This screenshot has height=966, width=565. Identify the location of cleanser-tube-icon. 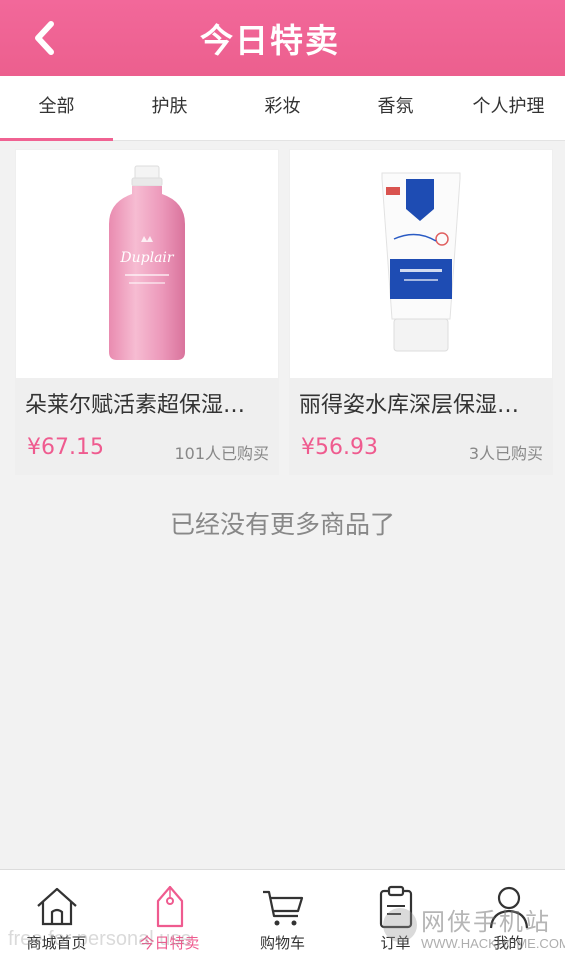
(421, 262).